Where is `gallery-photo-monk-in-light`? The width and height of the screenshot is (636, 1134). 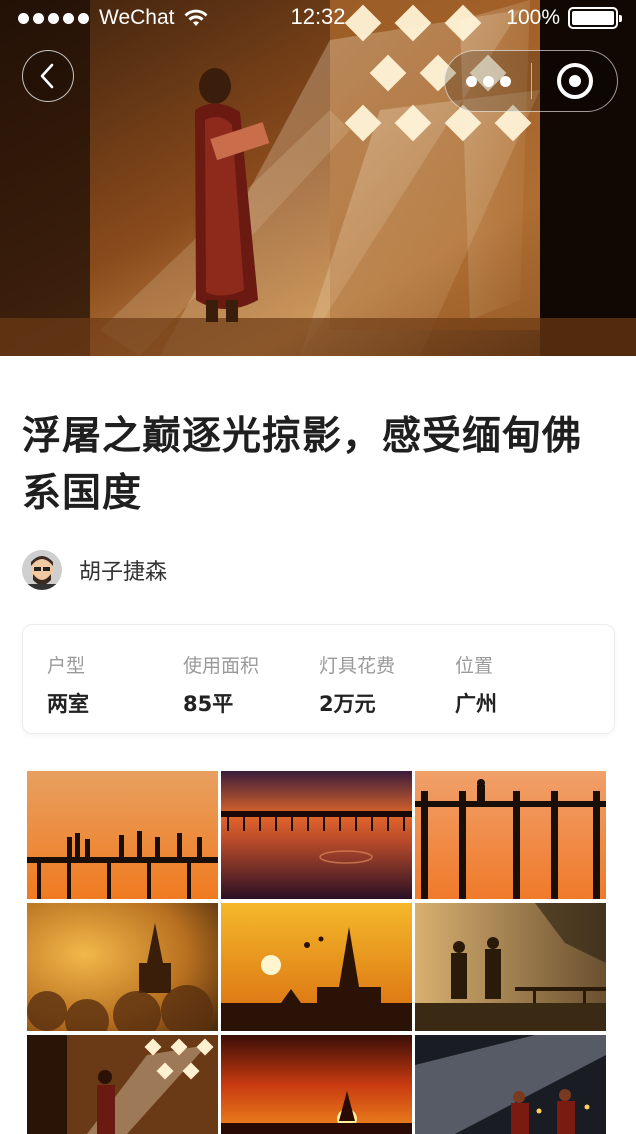
gallery-photo-monk-in-light is located at coordinates (122, 1084).